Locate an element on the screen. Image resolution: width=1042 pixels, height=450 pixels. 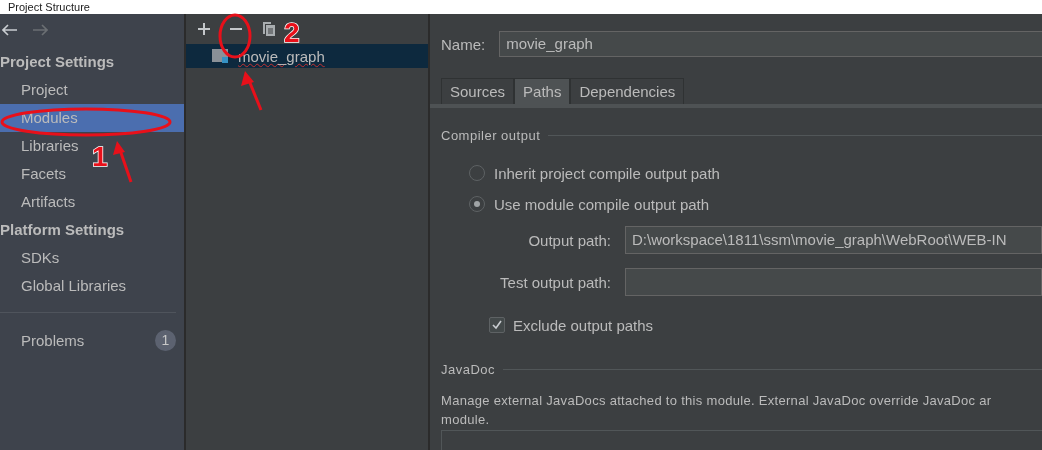
sidebar-item: Global Libraries is located at coordinates (65, 286).